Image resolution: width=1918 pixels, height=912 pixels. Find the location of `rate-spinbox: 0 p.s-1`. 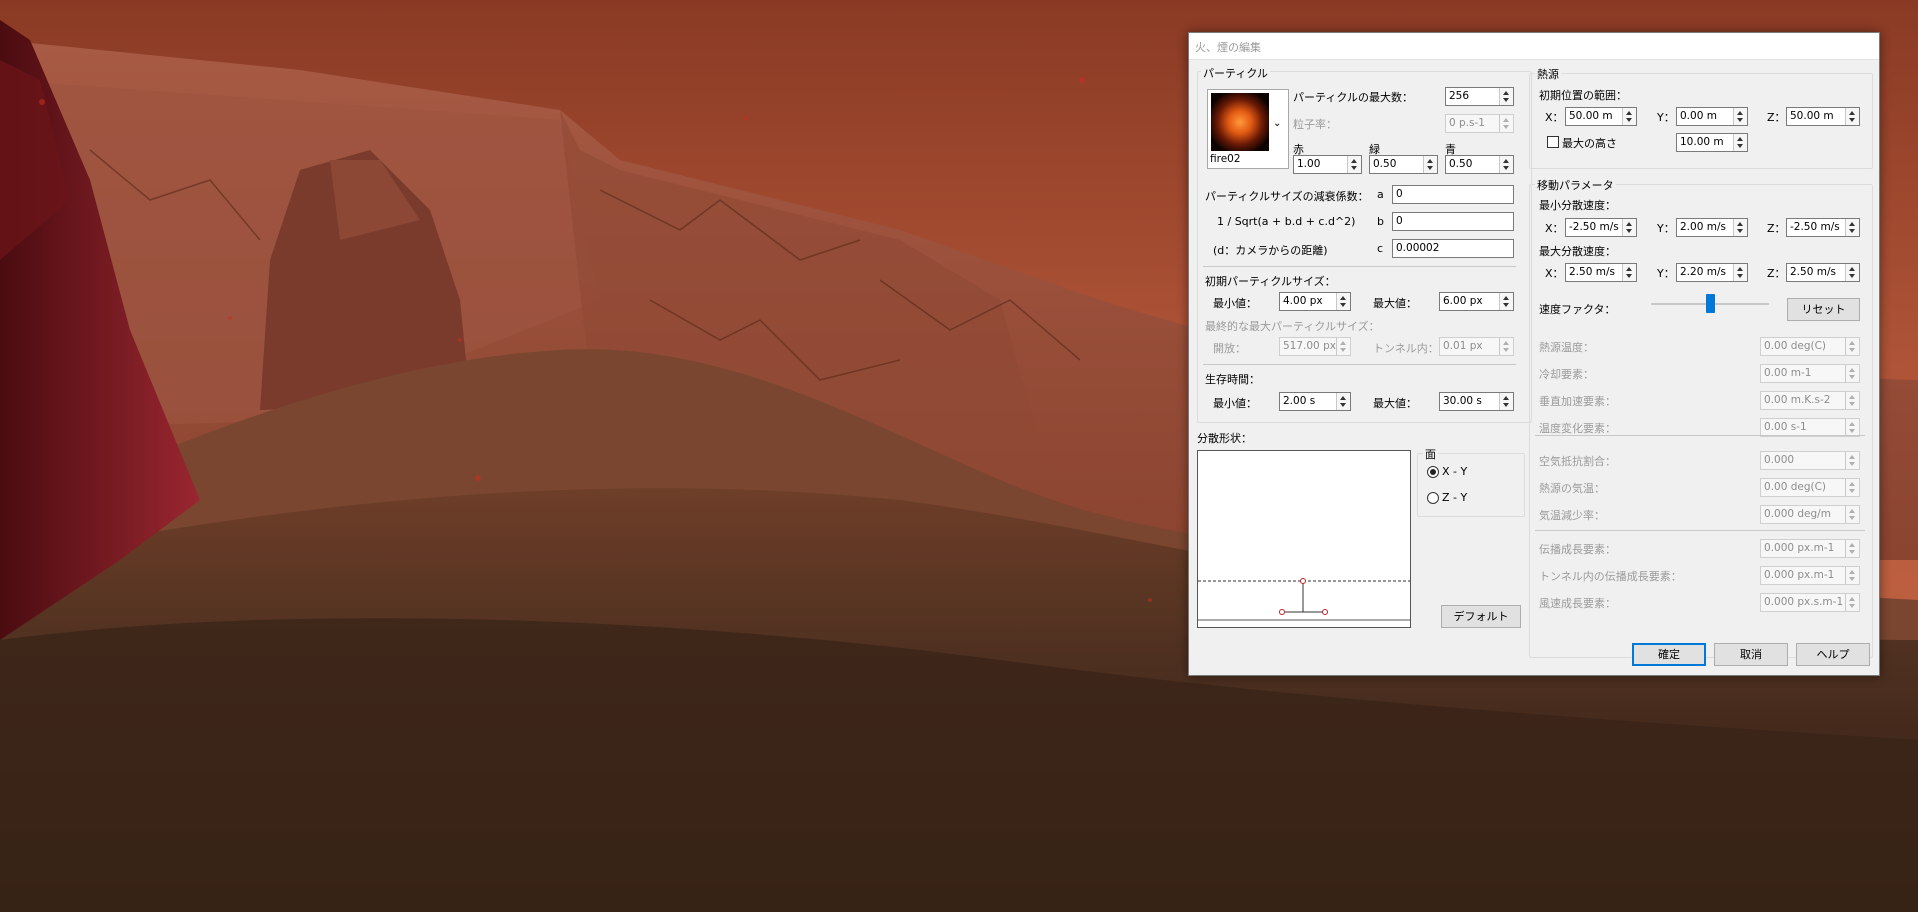

rate-spinbox: 0 p.s-1 is located at coordinates (1479, 123).